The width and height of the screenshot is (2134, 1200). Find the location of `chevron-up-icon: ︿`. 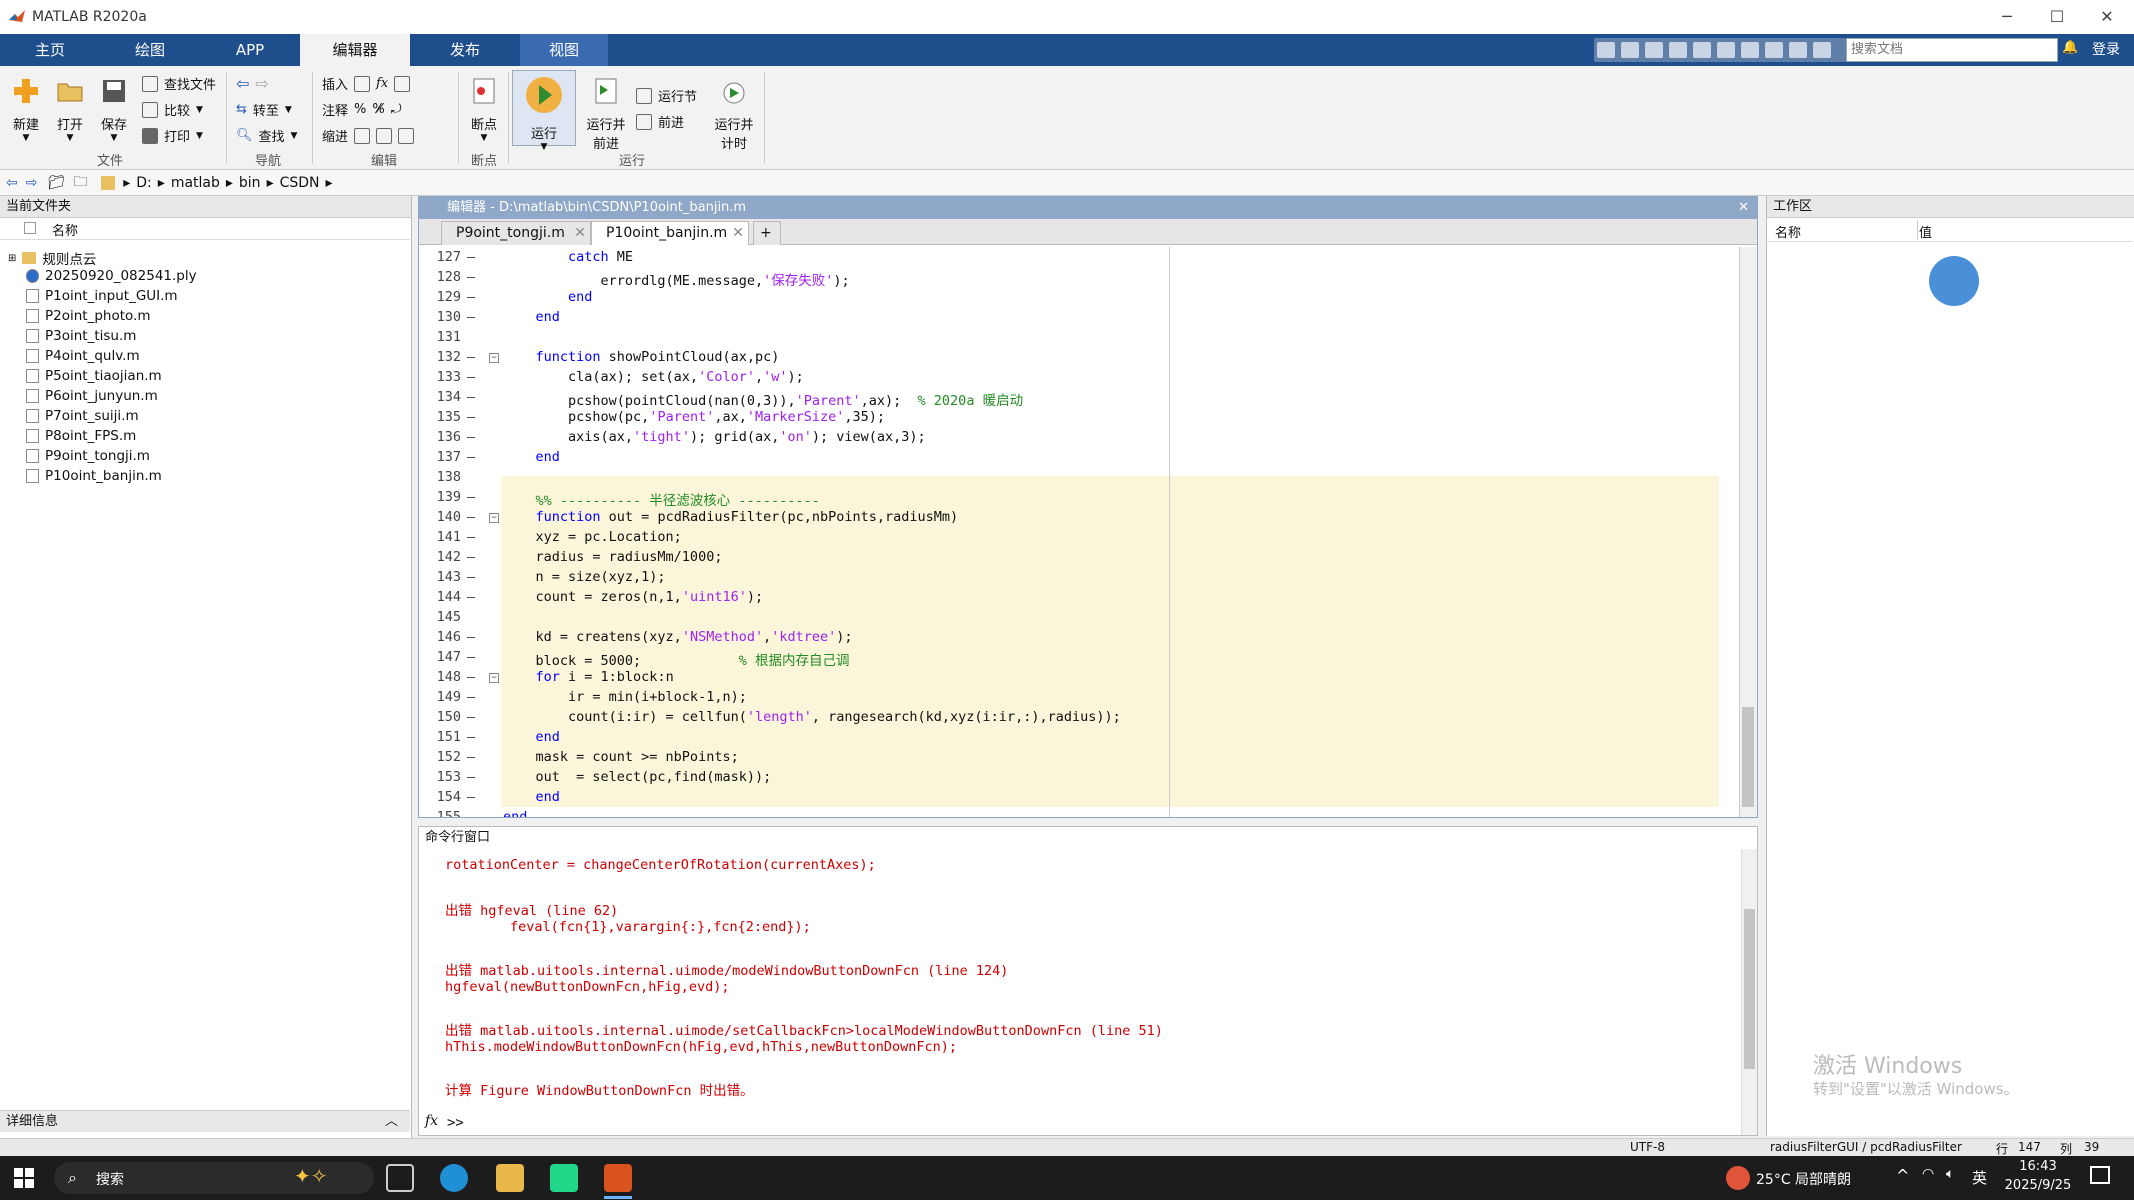

chevron-up-icon: ︿ is located at coordinates (391, 1122).